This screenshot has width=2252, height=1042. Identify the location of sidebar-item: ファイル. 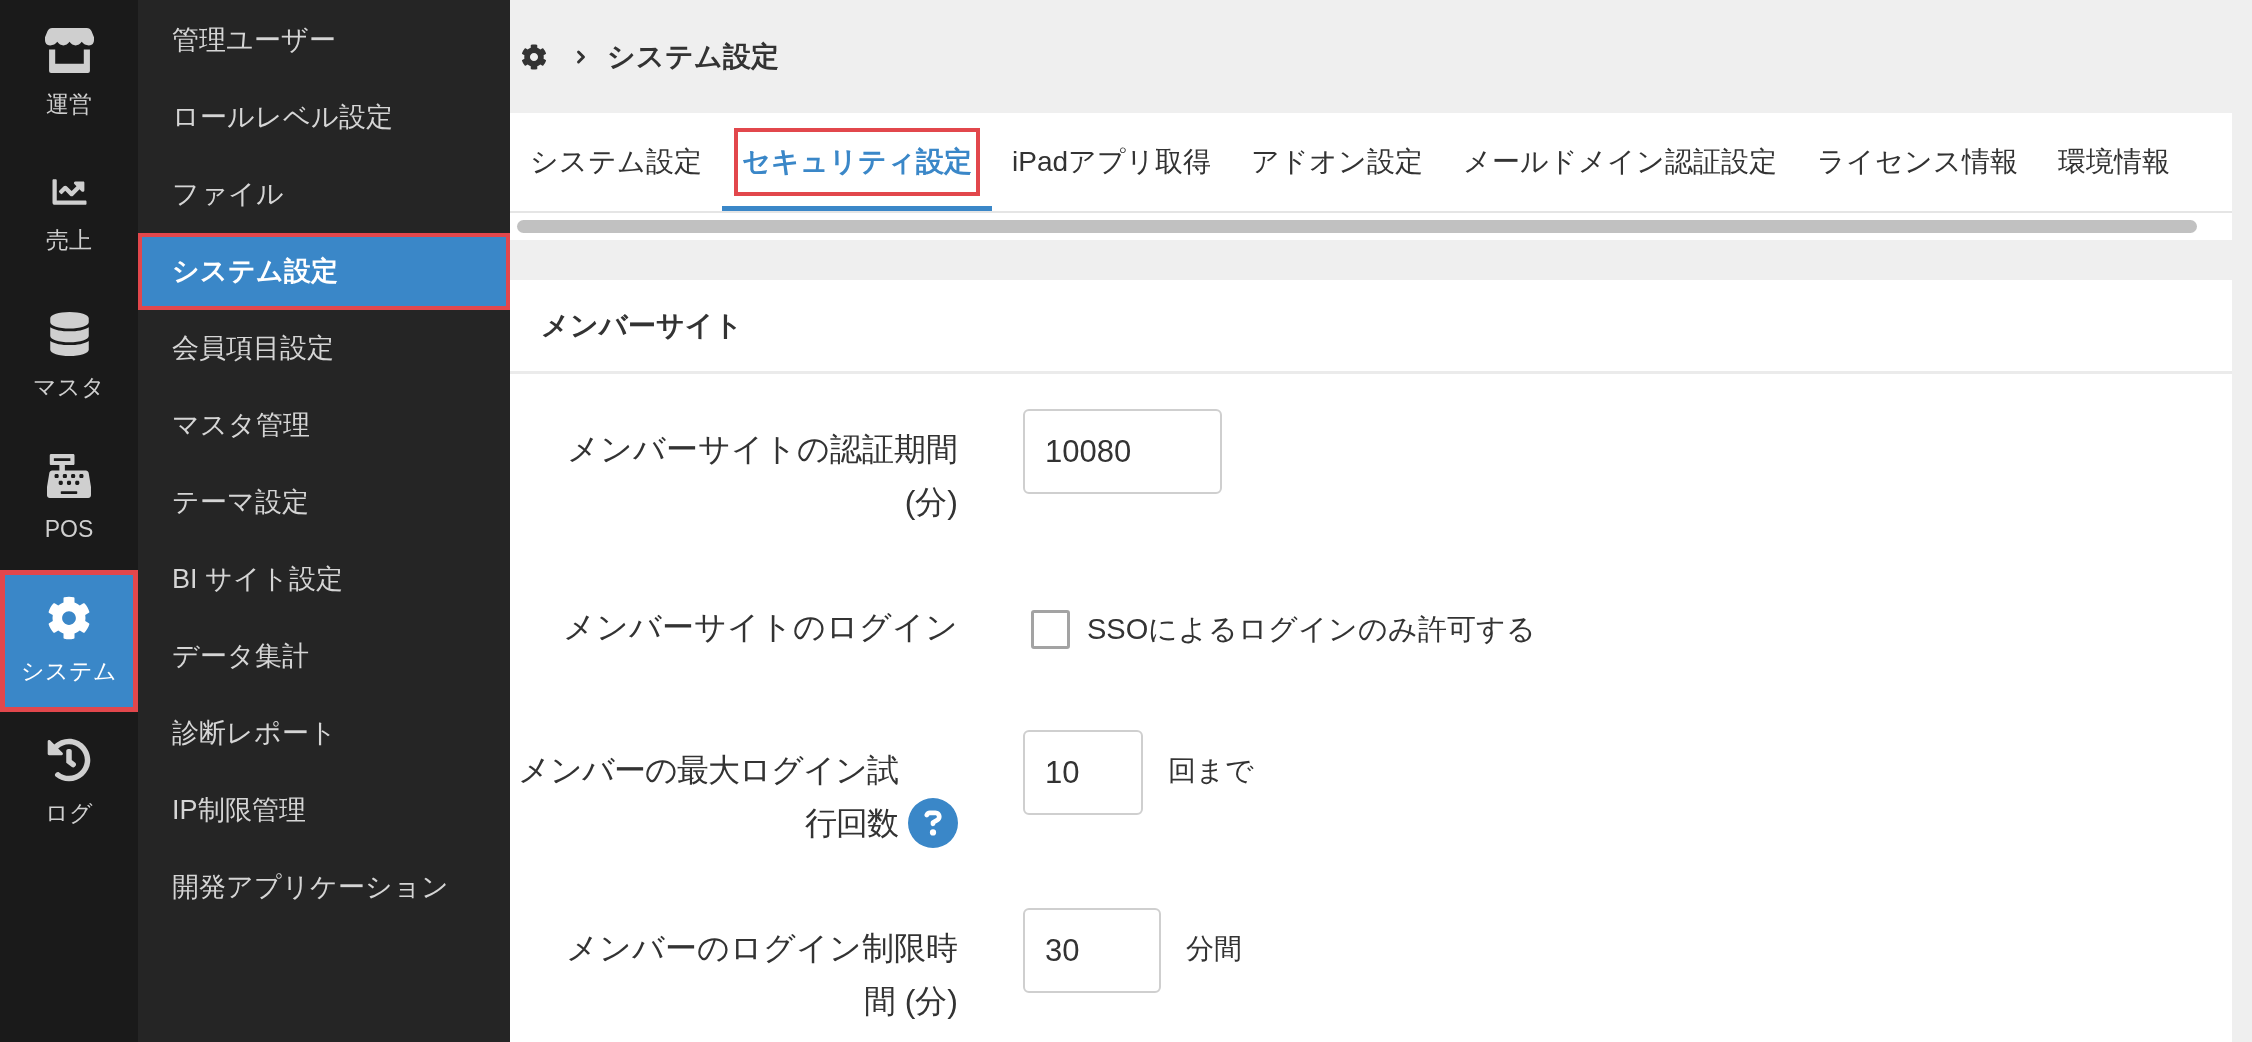
(324, 194).